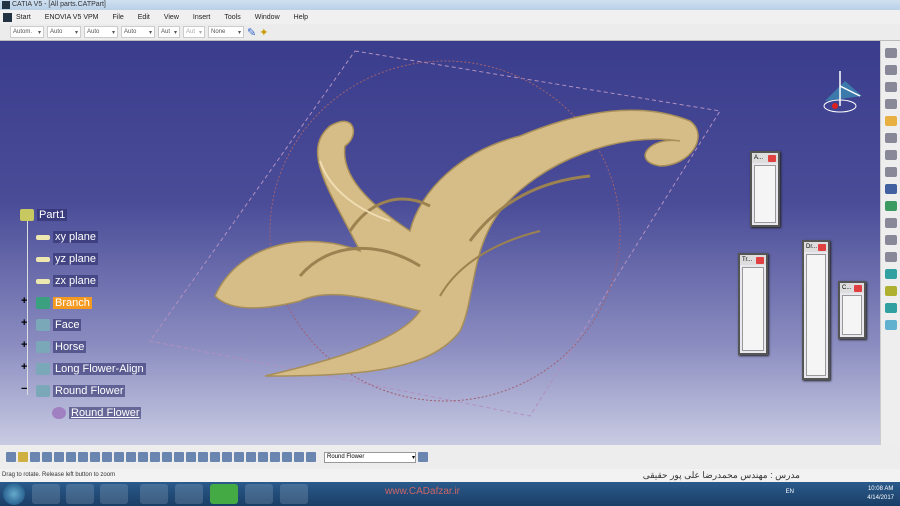 The width and height of the screenshot is (900, 506). Describe the element at coordinates (194, 32) in the screenshot. I see `layer-aux-dropdown: Aut` at that location.